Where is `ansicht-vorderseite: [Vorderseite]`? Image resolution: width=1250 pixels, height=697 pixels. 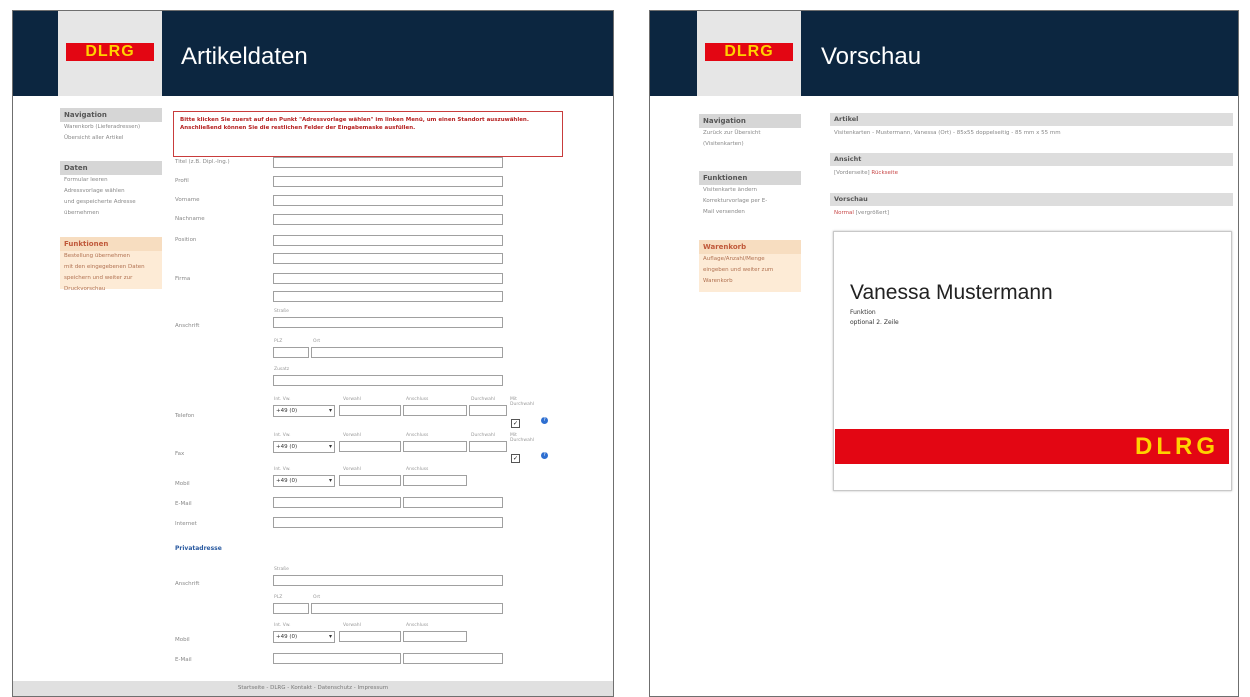
ansicht-vorderseite: [Vorderseite] is located at coordinates (852, 173).